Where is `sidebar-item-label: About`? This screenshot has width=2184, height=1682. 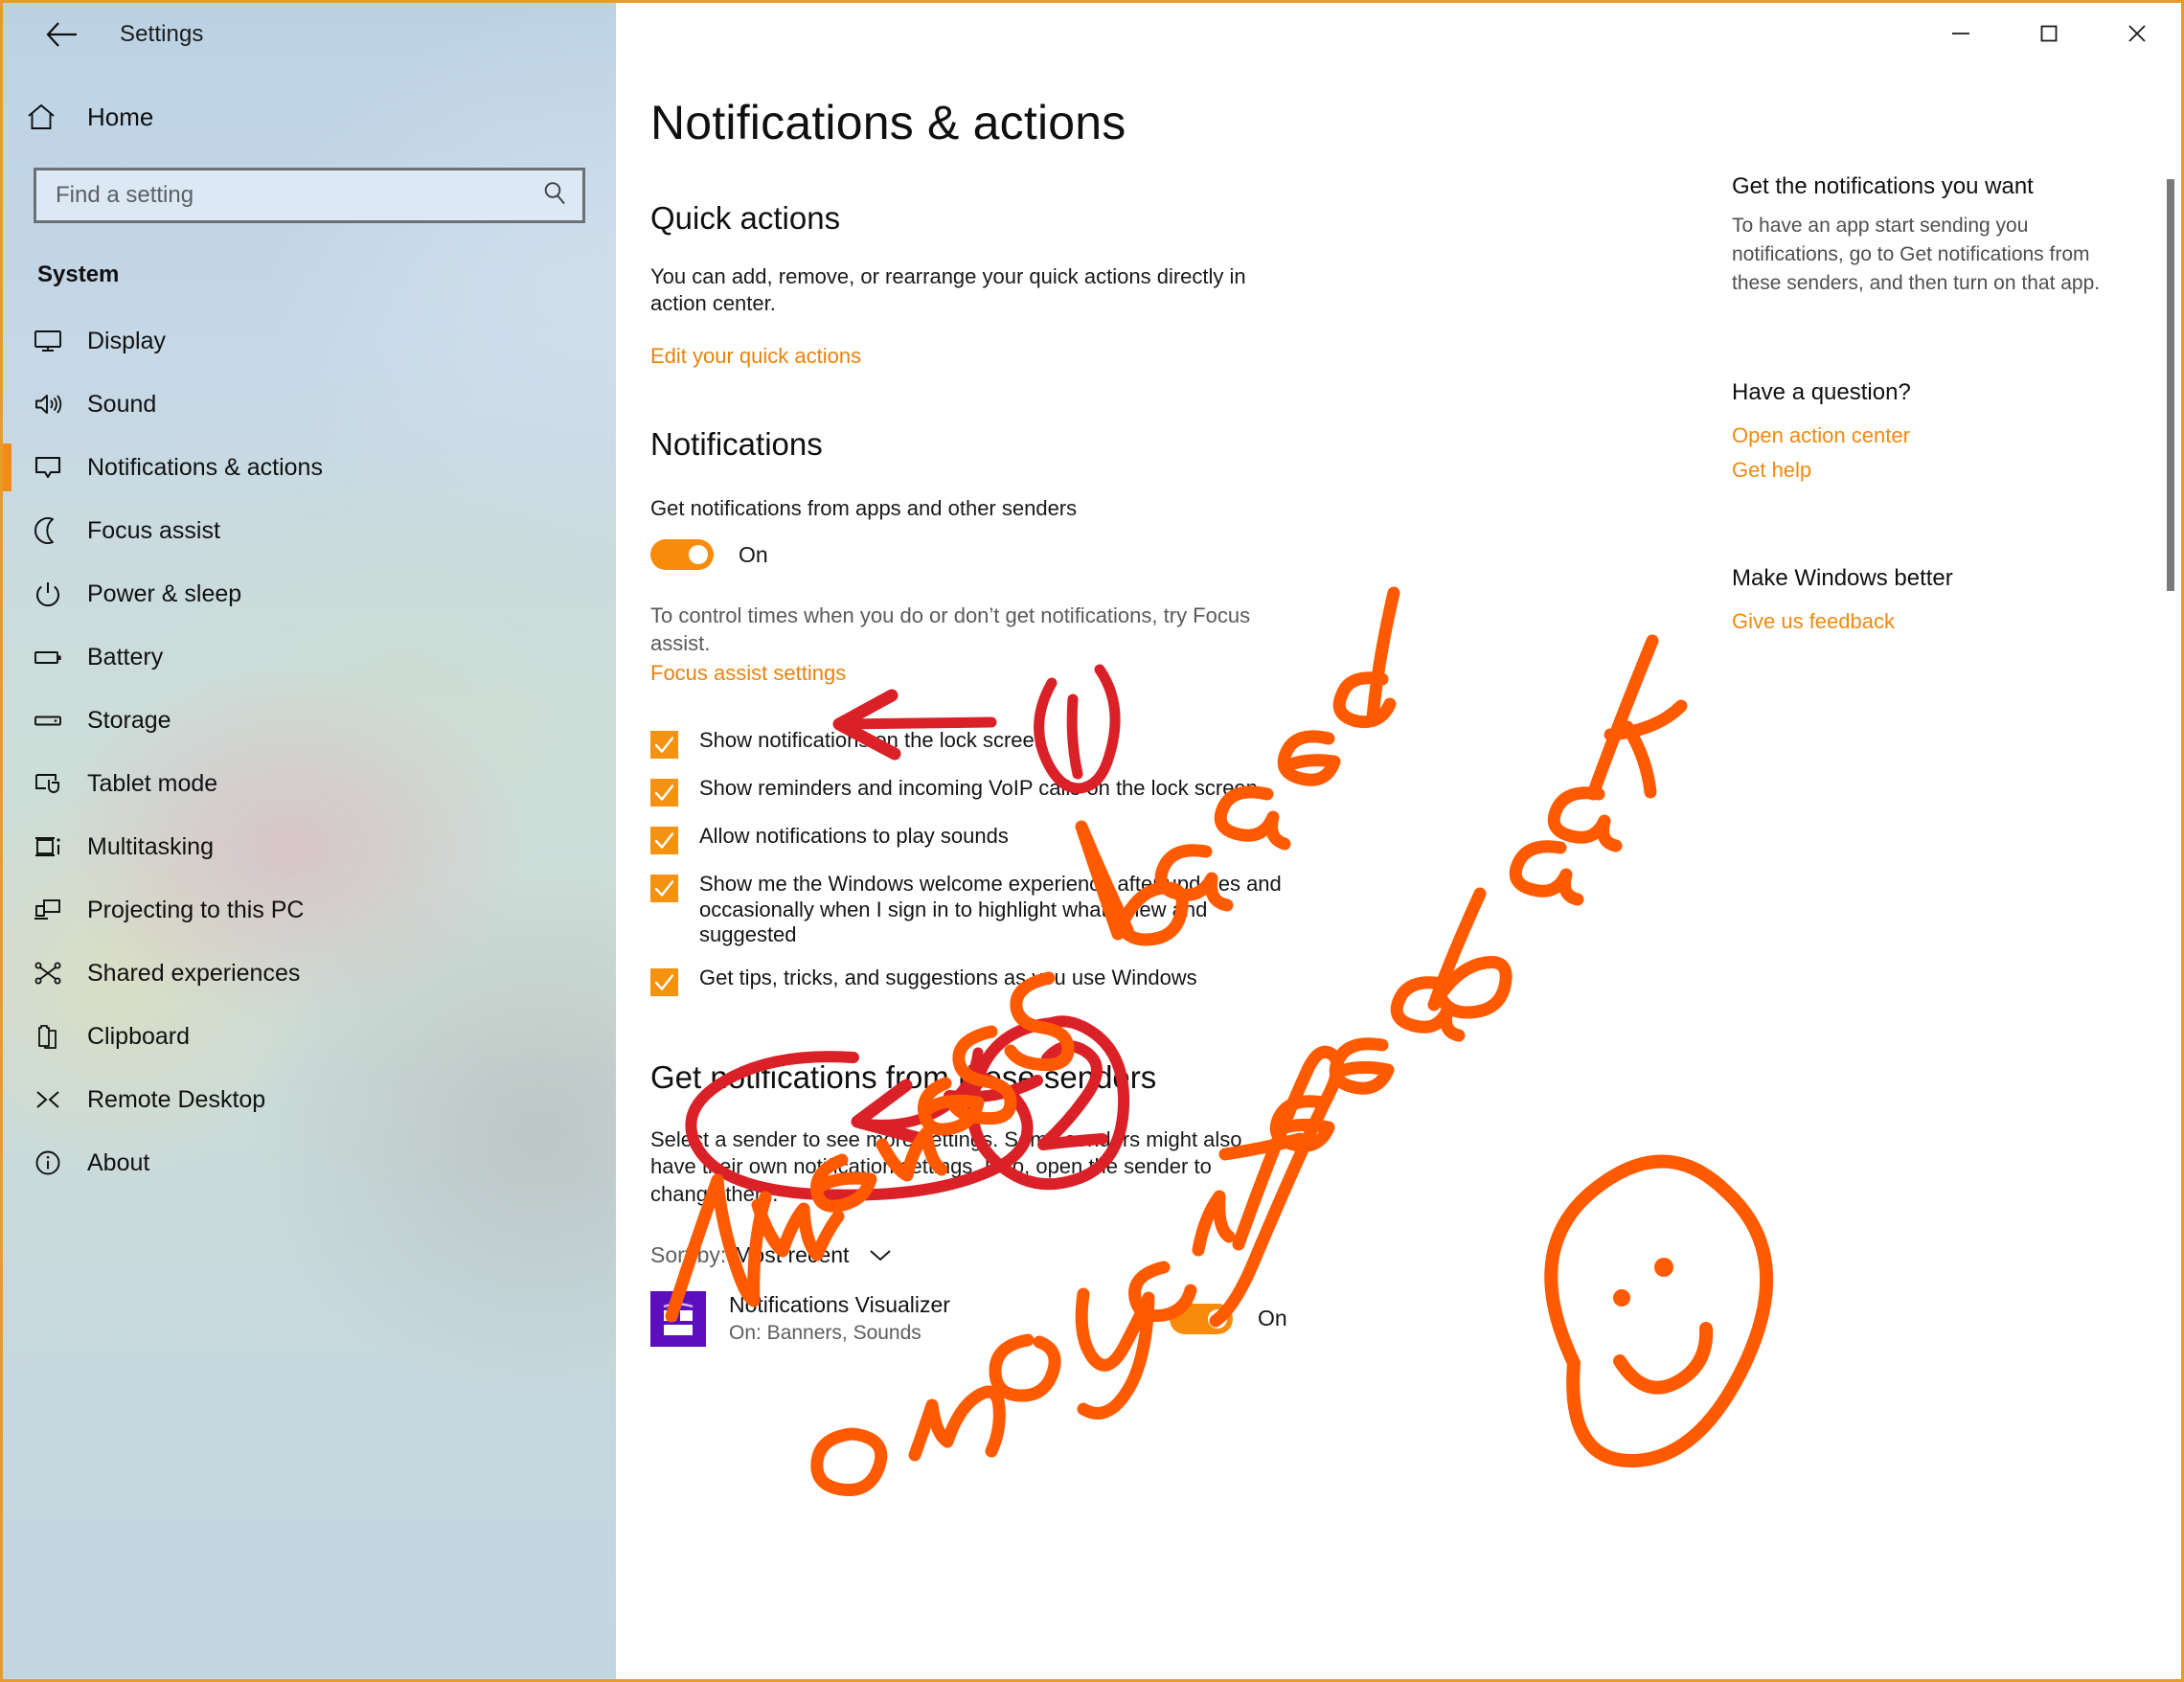
sidebar-item-label: About is located at coordinates (118, 1162).